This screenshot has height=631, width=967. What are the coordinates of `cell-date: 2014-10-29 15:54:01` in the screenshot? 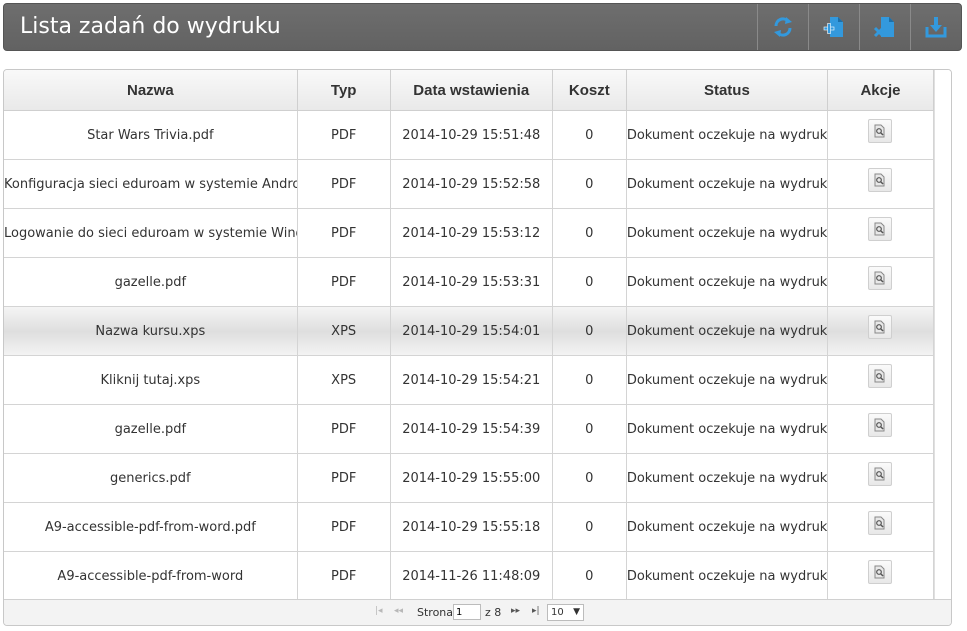 It's located at (471, 331).